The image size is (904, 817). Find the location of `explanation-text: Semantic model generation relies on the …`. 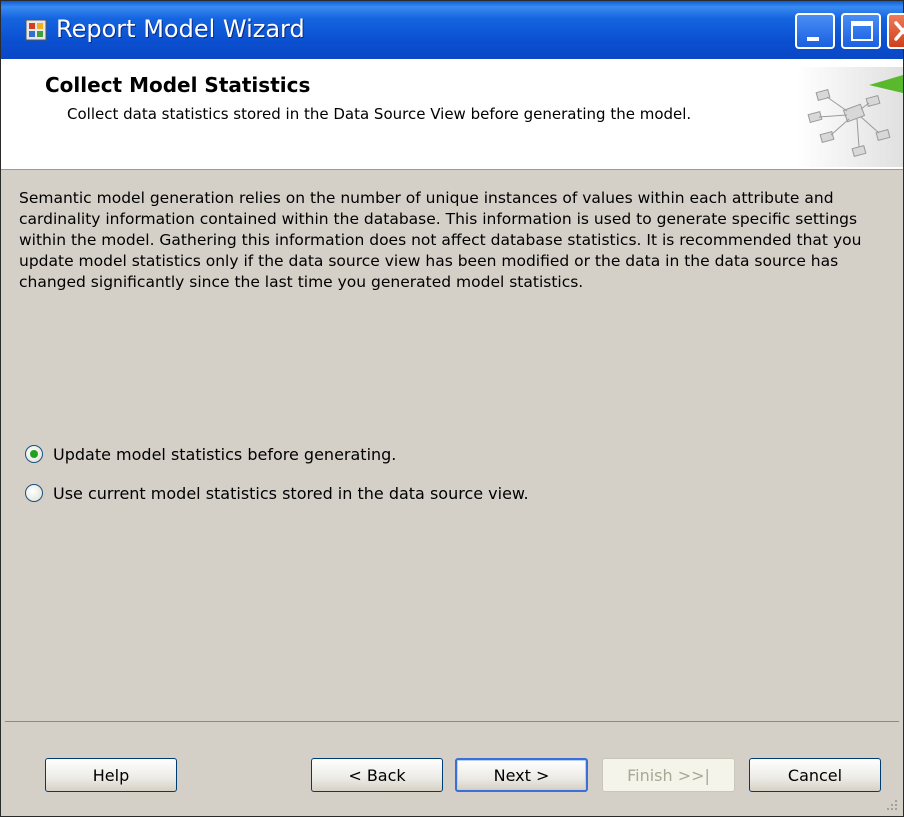

explanation-text: Semantic model generation relies on the … is located at coordinates (440, 240).